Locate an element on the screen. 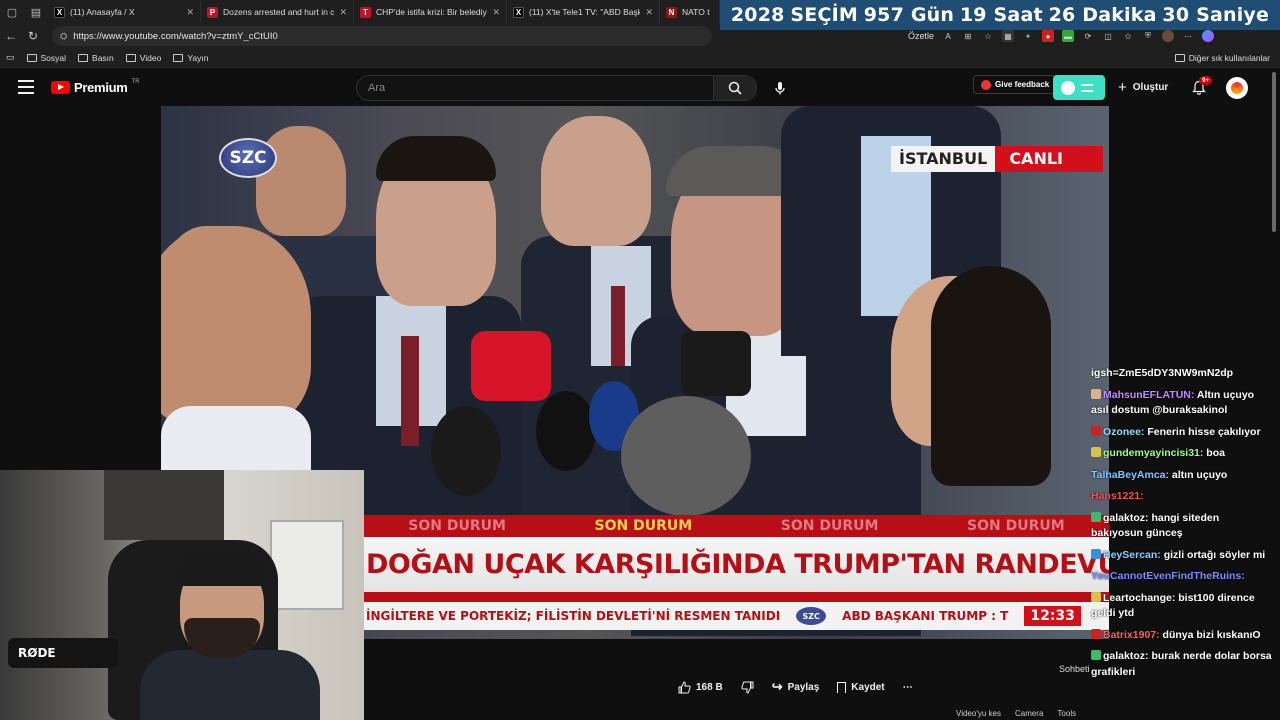 Image resolution: width=1280 pixels, height=720 pixels. share-button: ↪ Paylaş is located at coordinates (796, 687).